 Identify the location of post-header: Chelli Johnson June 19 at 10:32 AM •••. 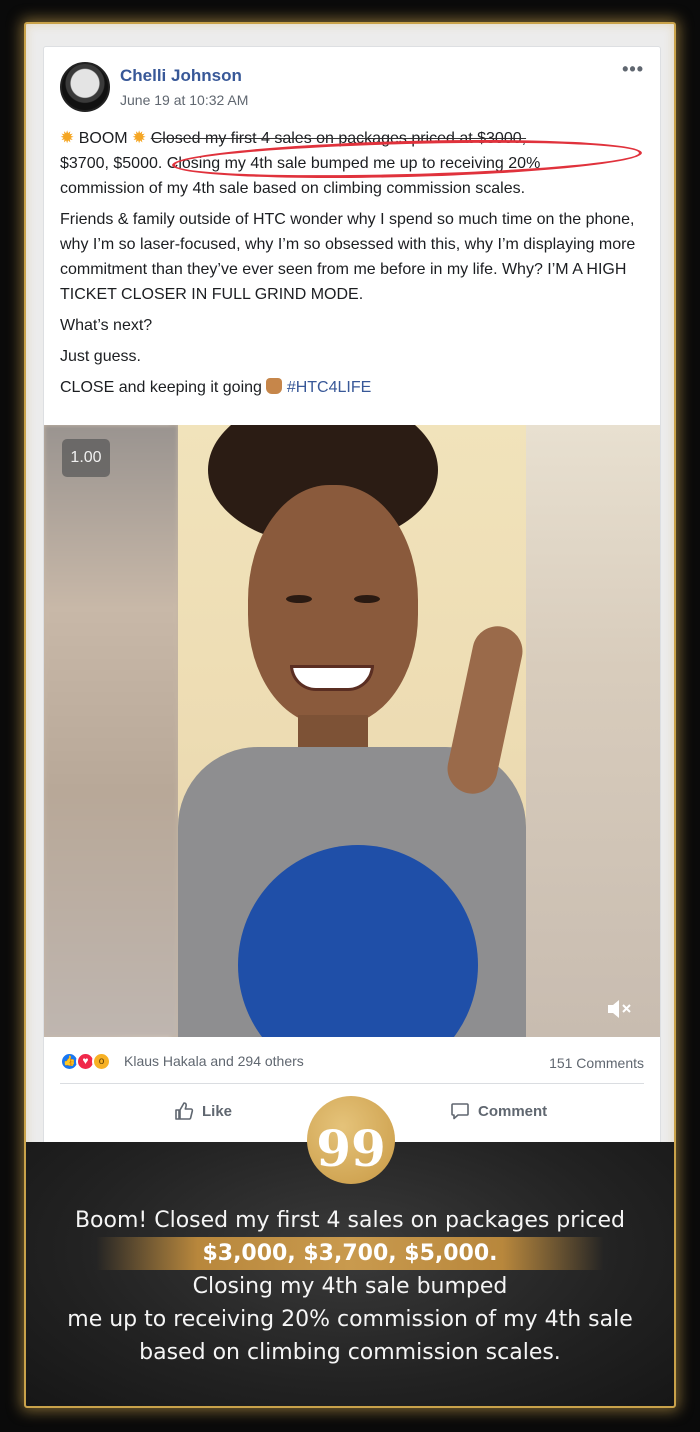
(352, 89).